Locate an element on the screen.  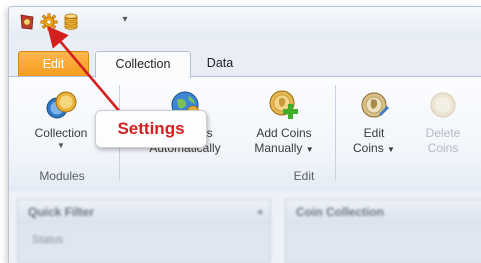
add-coins-manually-button: Add Coins Manually ▼ is located at coordinates (284, 117).